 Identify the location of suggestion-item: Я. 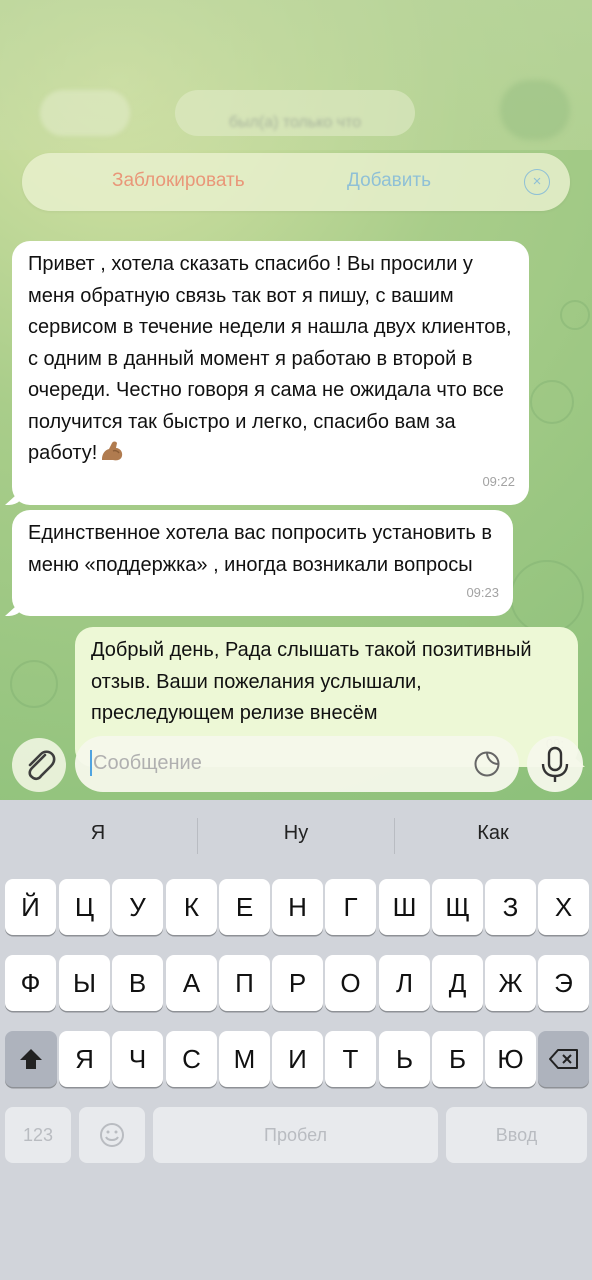
(98, 833).